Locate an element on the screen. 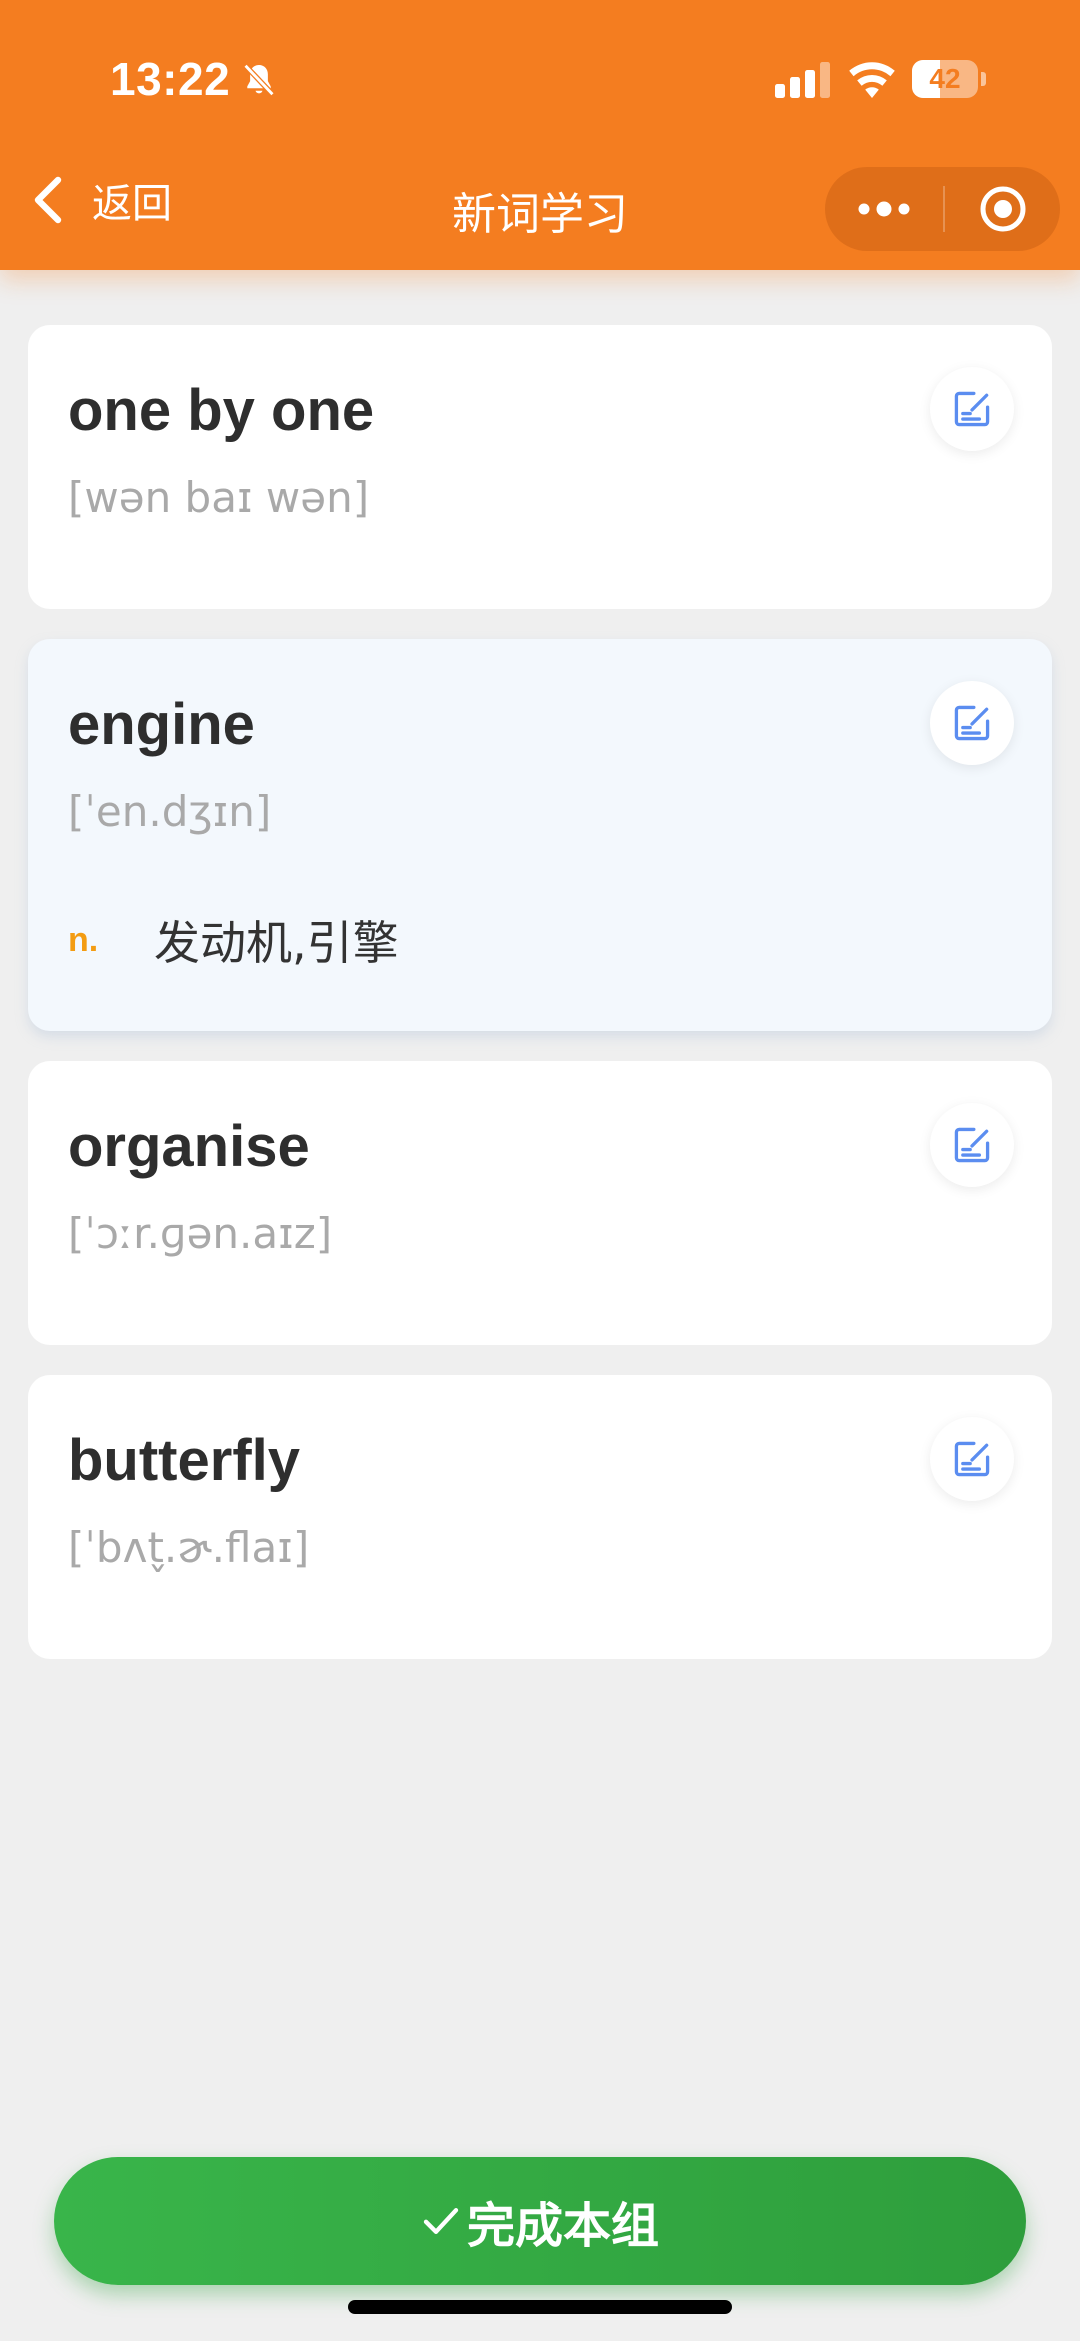 Image resolution: width=1080 pixels, height=2341 pixels. phonetic-text: [ˈɔːr.ɡən.aɪz] is located at coordinates (200, 1233).